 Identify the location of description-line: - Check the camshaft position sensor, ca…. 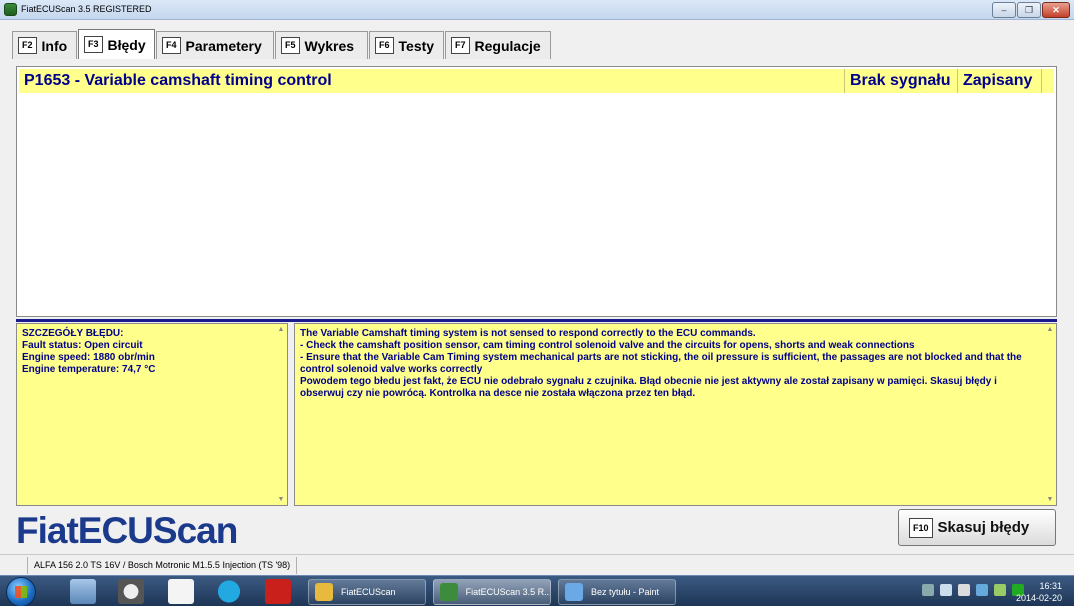
(607, 345).